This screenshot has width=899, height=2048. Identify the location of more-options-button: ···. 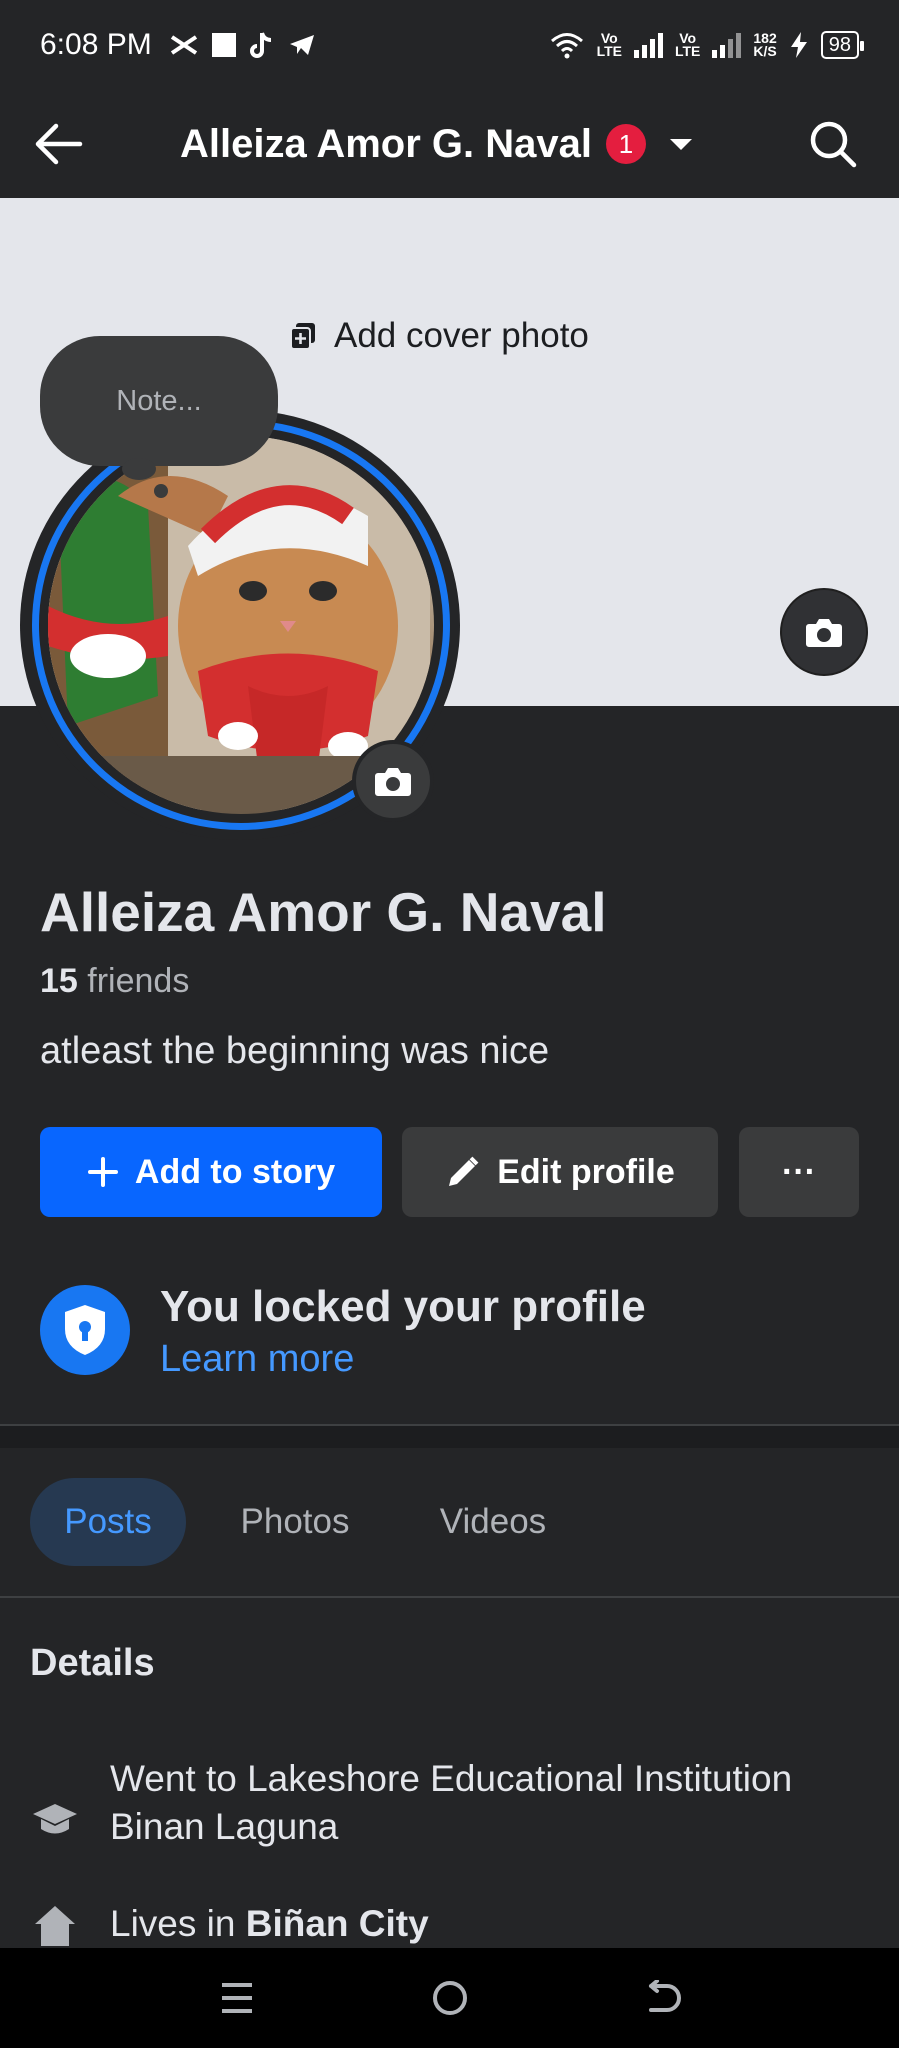
(799, 1172).